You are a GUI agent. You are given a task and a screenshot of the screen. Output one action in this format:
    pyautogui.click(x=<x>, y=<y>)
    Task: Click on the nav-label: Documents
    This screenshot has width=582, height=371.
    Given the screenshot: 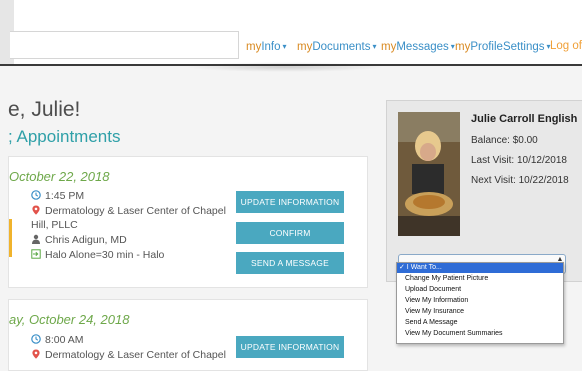 What is the action you would take?
    pyautogui.click(x=341, y=47)
    